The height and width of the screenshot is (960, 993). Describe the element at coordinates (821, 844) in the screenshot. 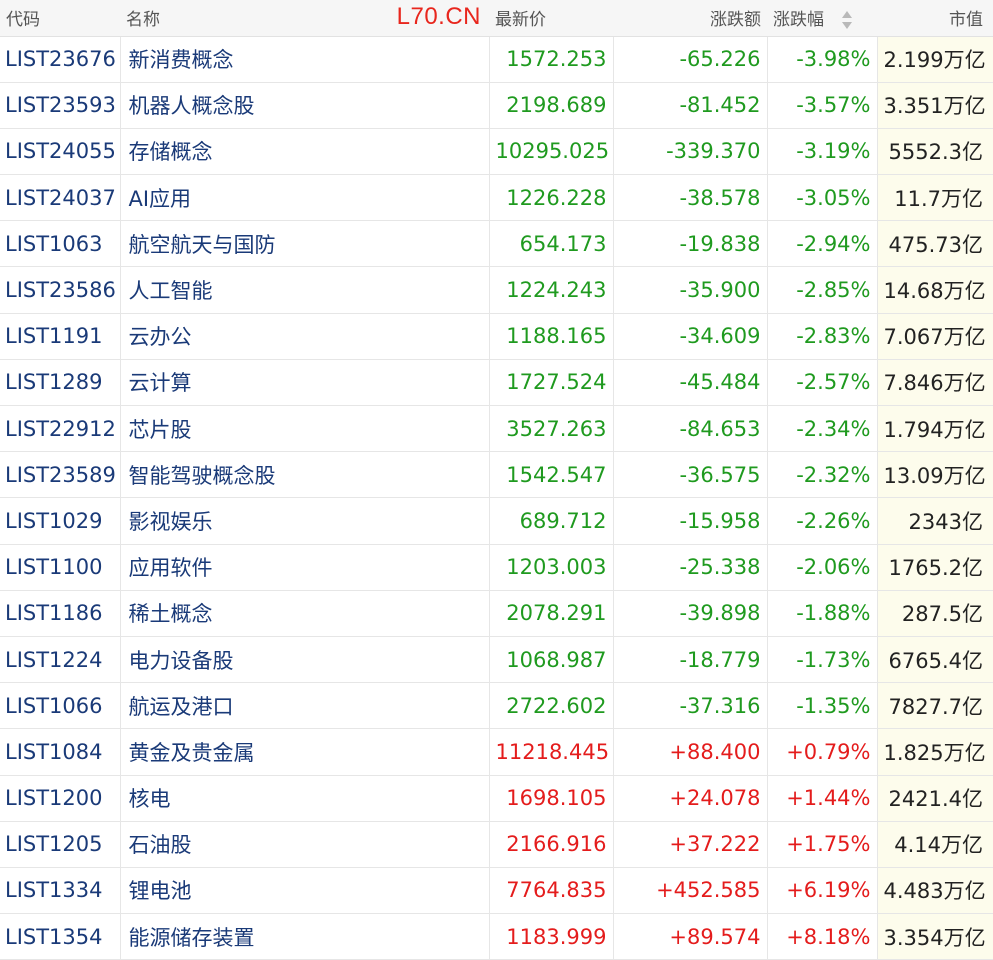

I see `change-percent: +1.75%` at that location.